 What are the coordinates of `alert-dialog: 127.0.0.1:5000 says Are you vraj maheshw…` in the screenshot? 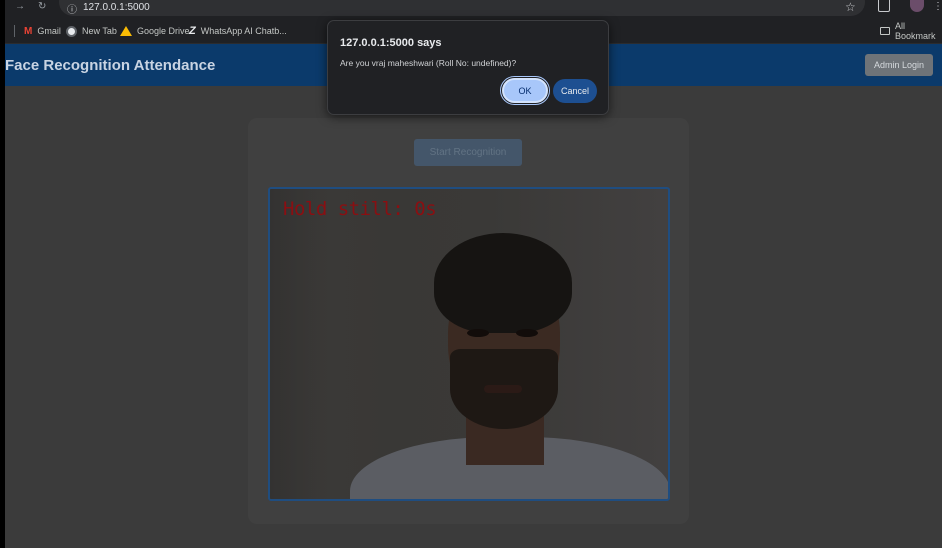 It's located at (468, 67).